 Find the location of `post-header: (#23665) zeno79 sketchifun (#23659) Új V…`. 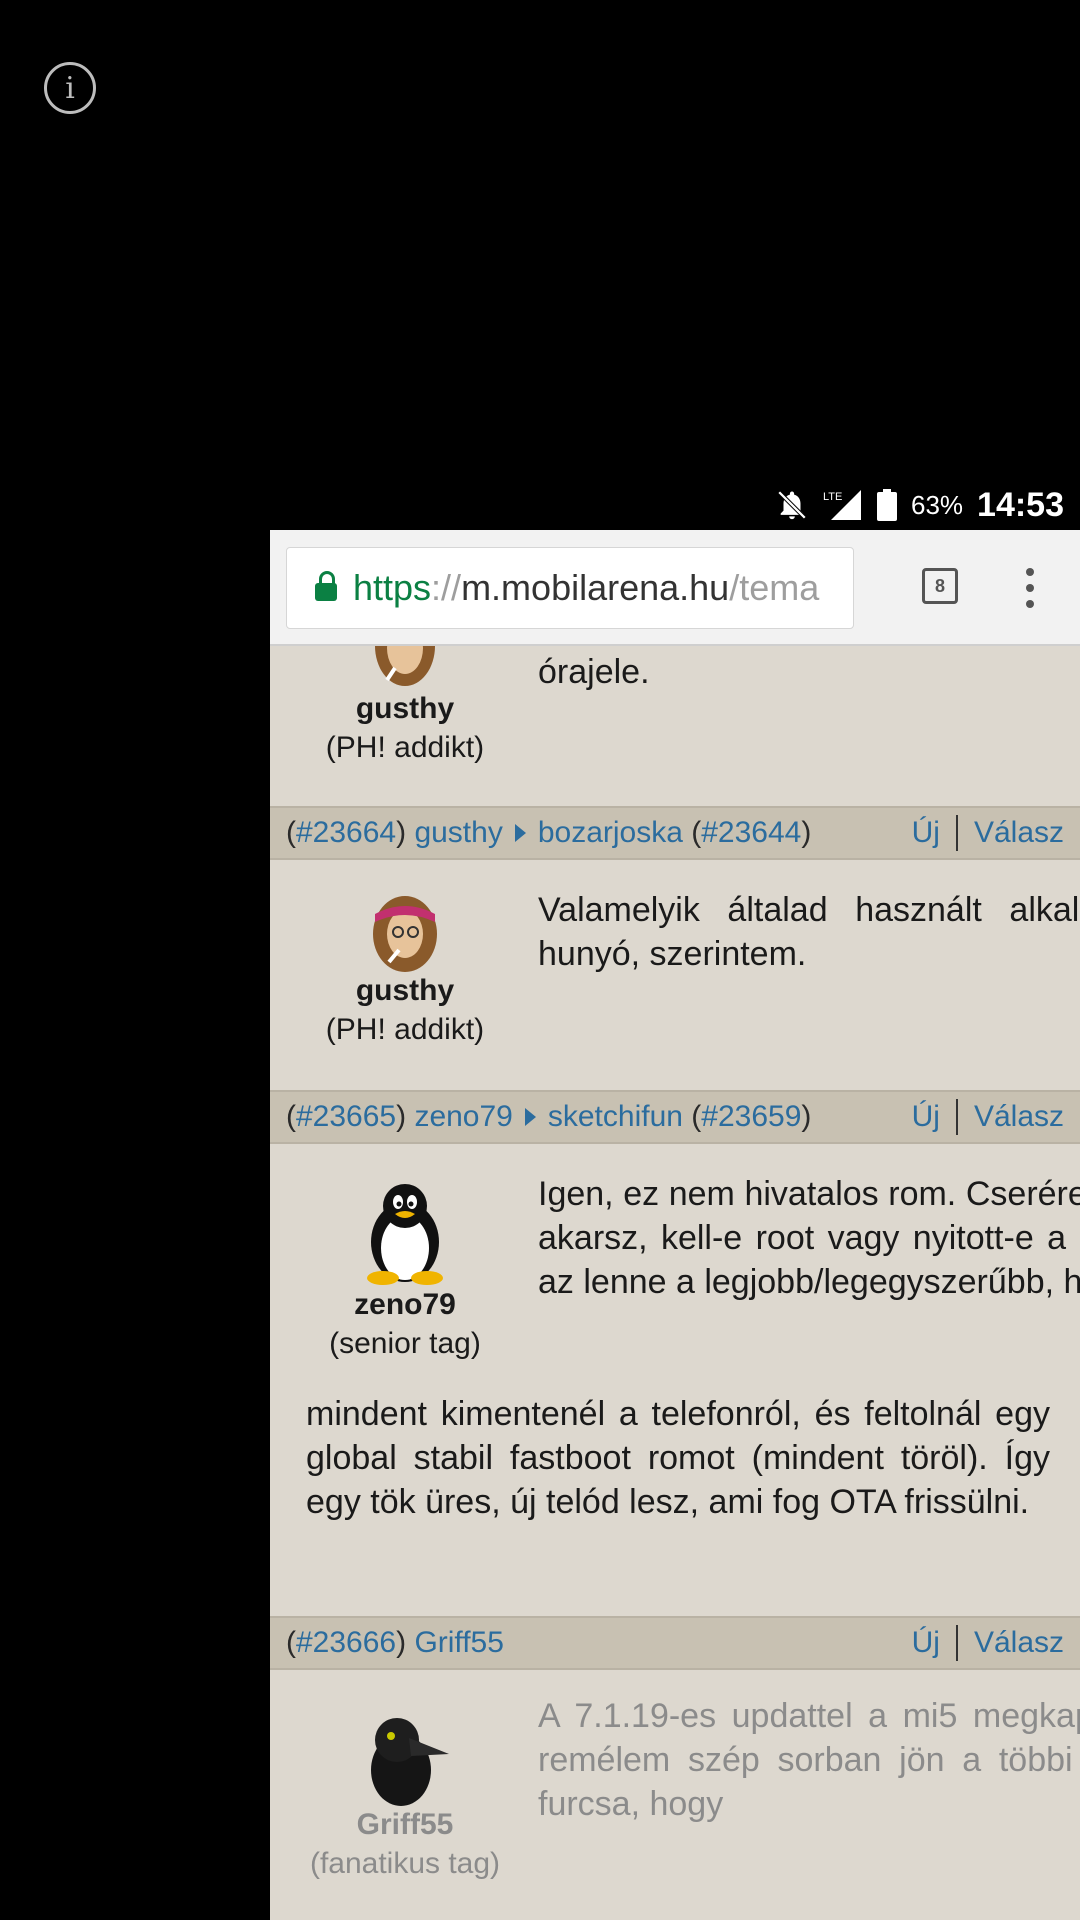

post-header: (#23665) zeno79 sketchifun (#23659) Új V… is located at coordinates (675, 1117).